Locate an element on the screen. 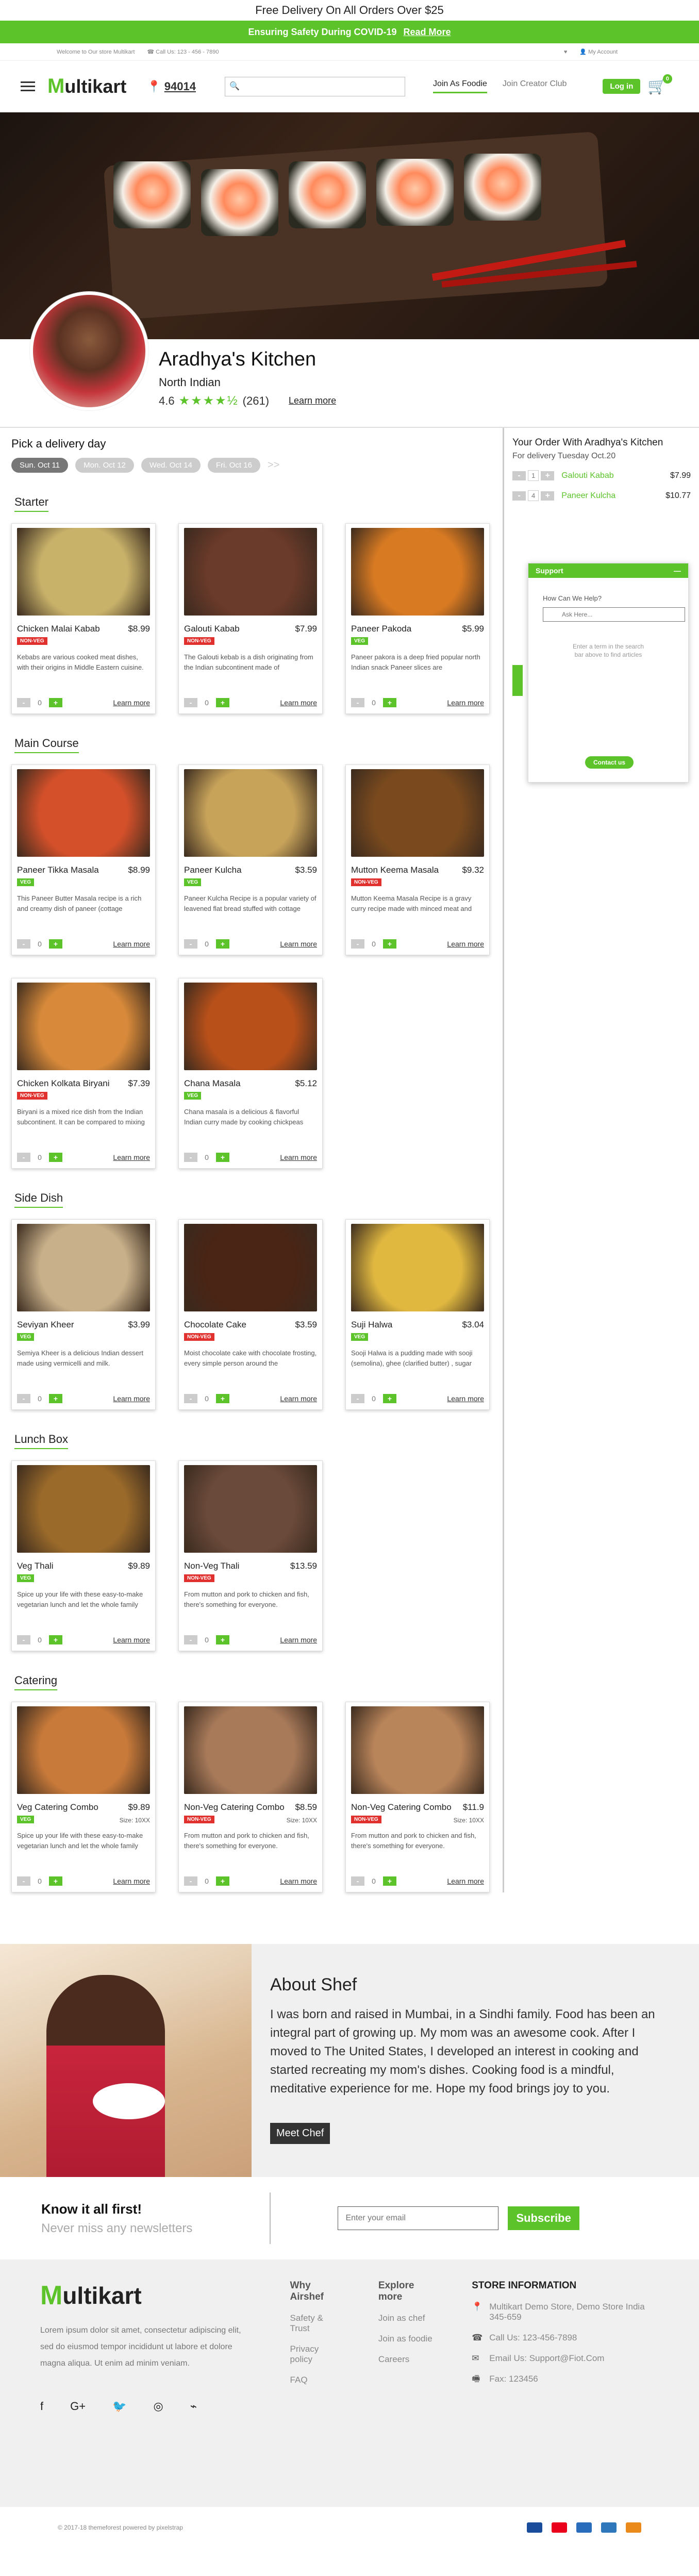  footer-link: FAQ is located at coordinates (315, 2380).